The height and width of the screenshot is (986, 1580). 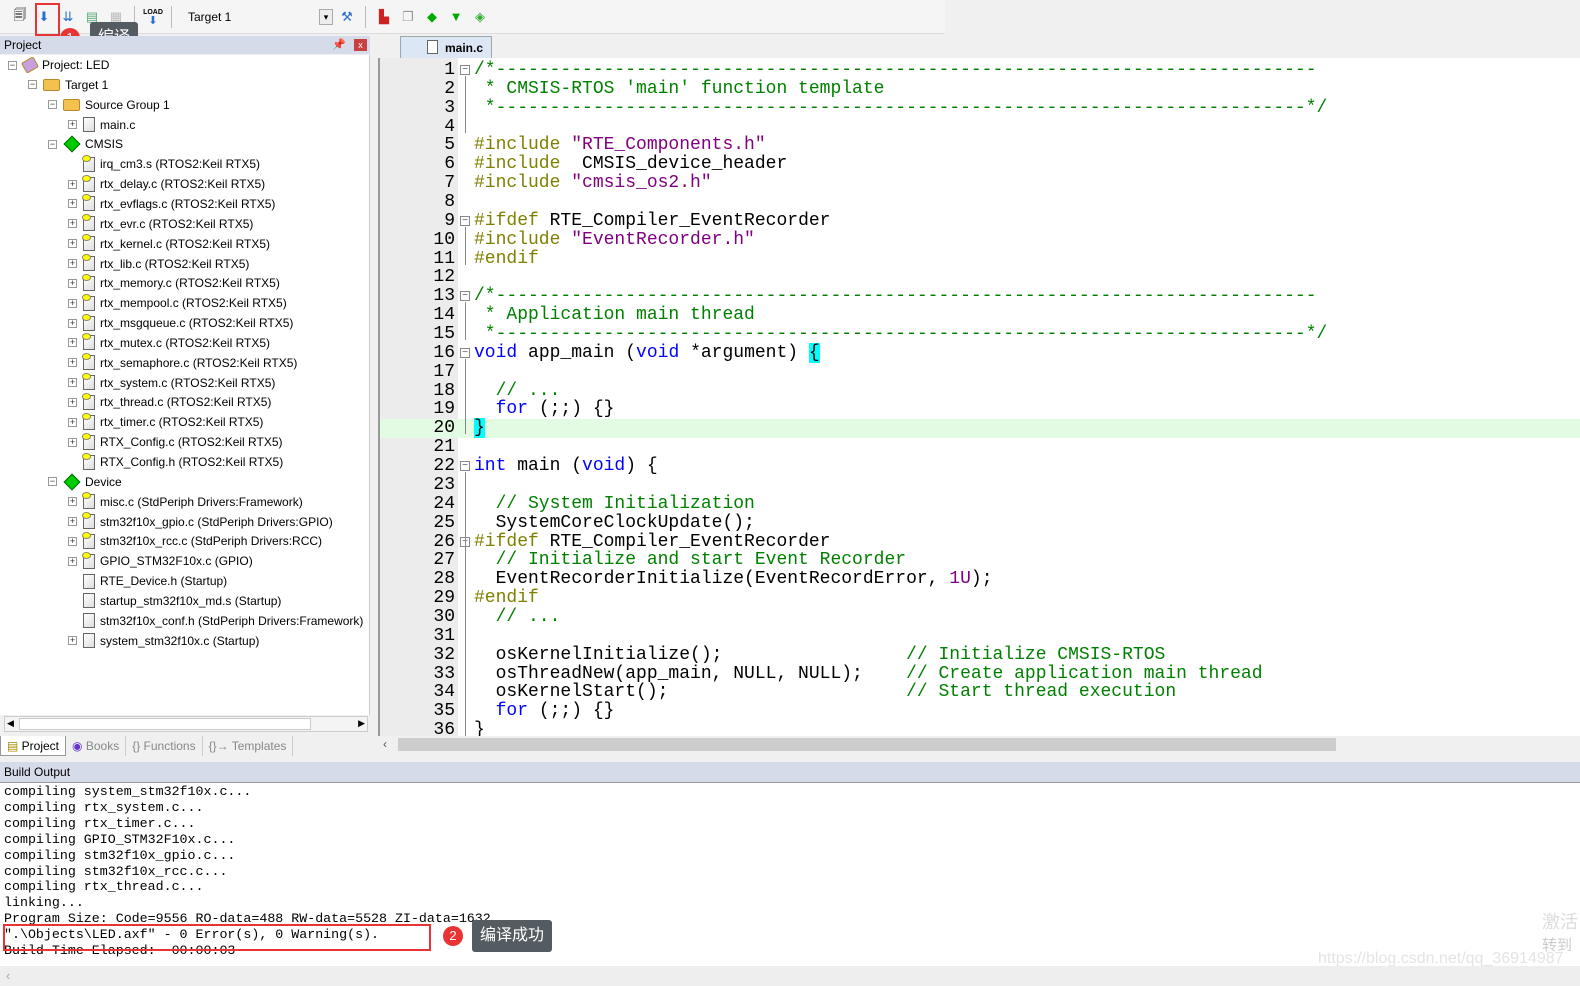 I want to click on tree-item: − Target 1, so click(x=68, y=85).